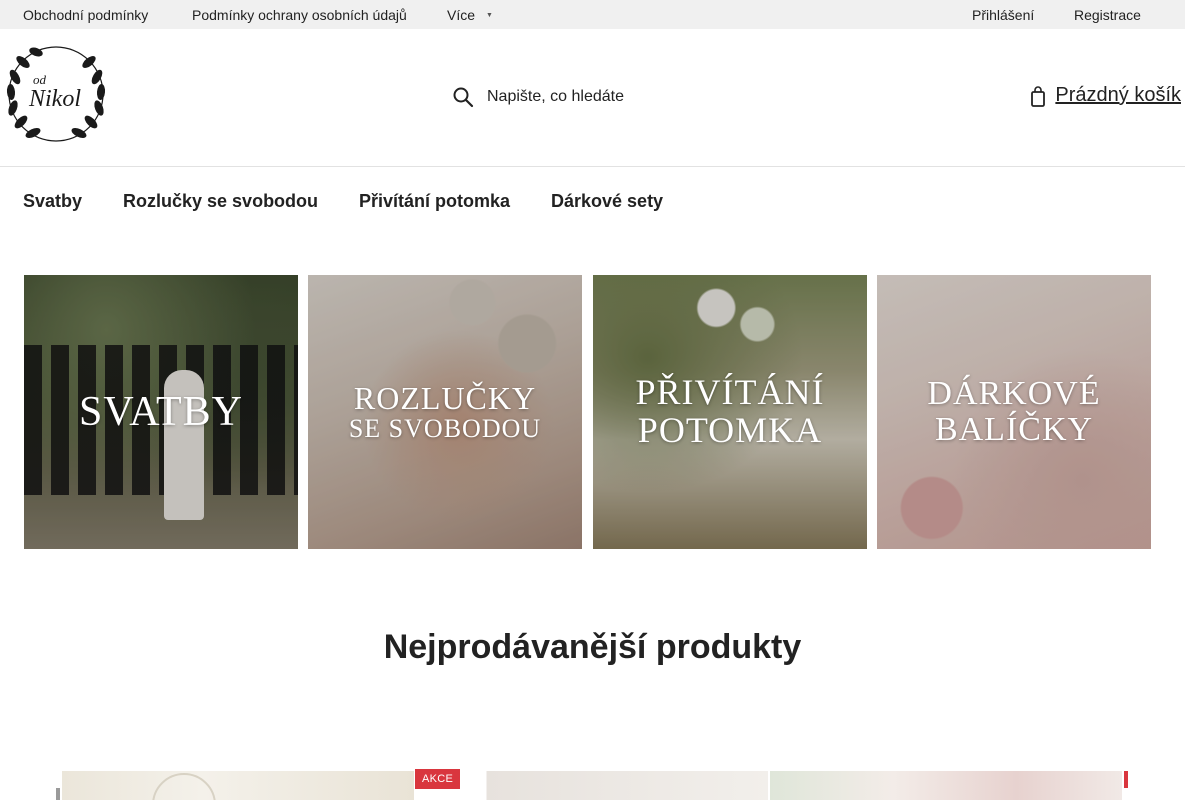 The image size is (1200, 800). What do you see at coordinates (438, 779) in the screenshot?
I see `sale-badge: AKCE` at bounding box center [438, 779].